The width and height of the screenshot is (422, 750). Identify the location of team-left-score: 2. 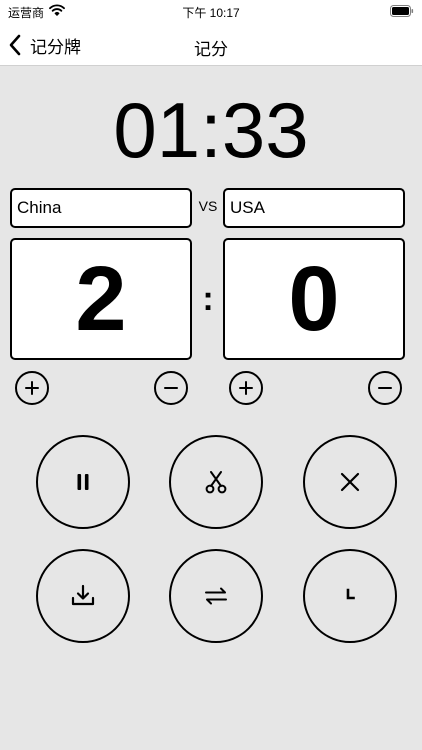
(101, 299).